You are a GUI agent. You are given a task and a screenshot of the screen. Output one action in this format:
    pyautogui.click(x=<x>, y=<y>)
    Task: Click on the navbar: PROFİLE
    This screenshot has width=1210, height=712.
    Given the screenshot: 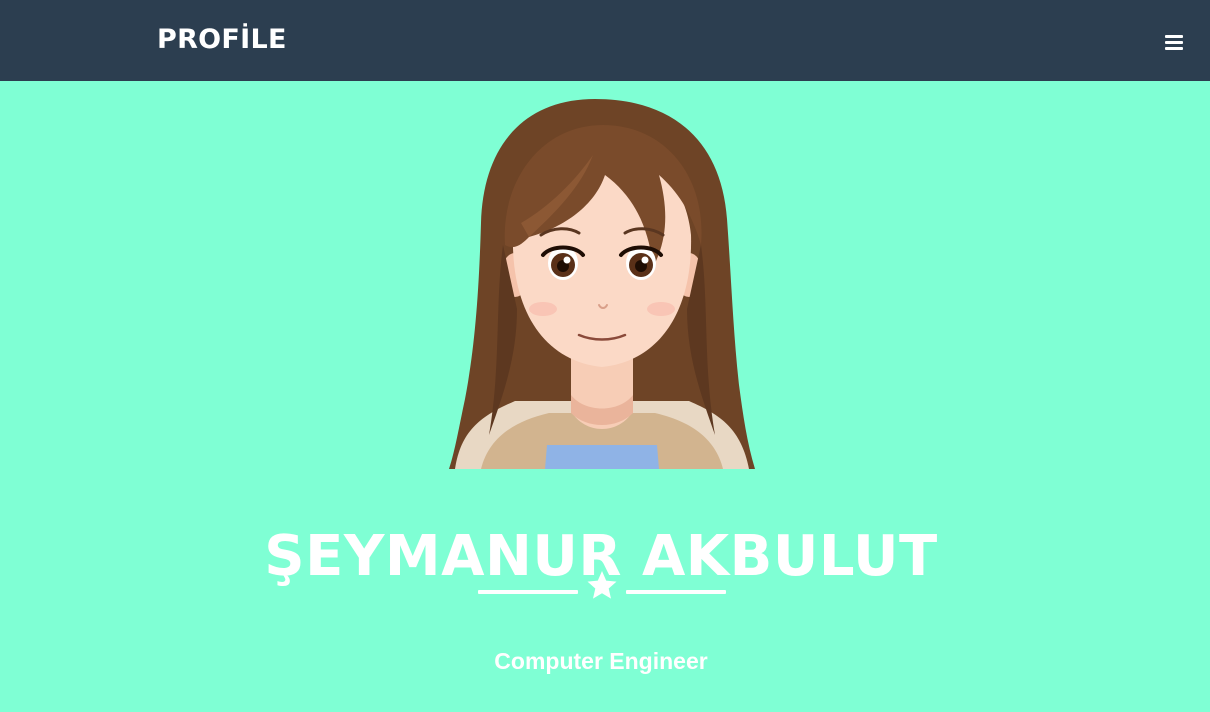 What is the action you would take?
    pyautogui.click(x=605, y=40)
    